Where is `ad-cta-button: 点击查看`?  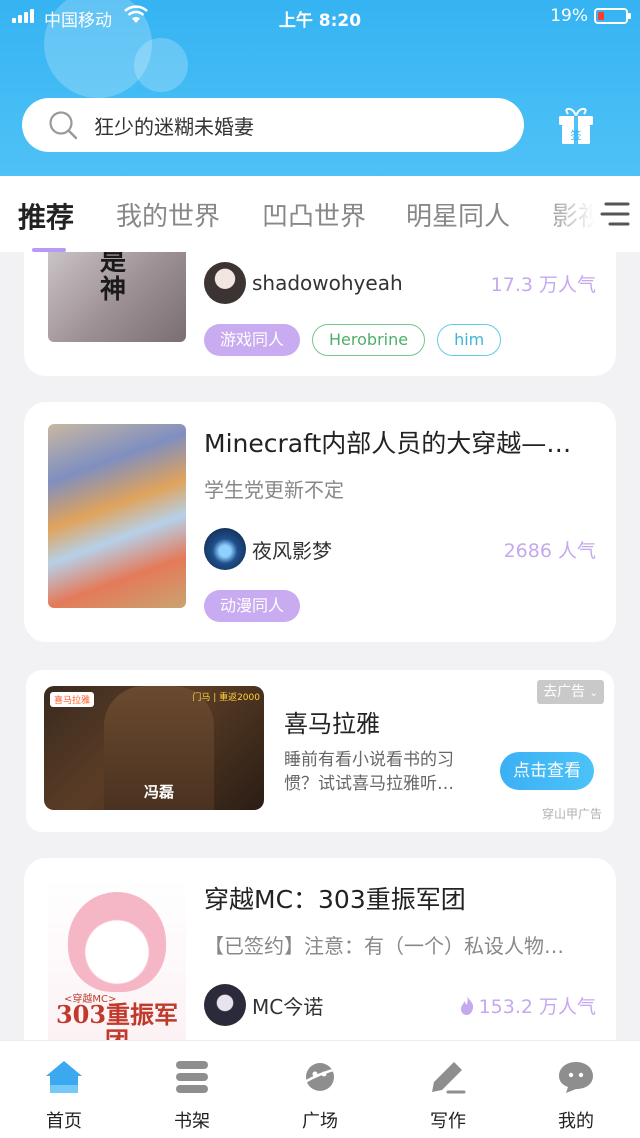 ad-cta-button: 点击查看 is located at coordinates (547, 771).